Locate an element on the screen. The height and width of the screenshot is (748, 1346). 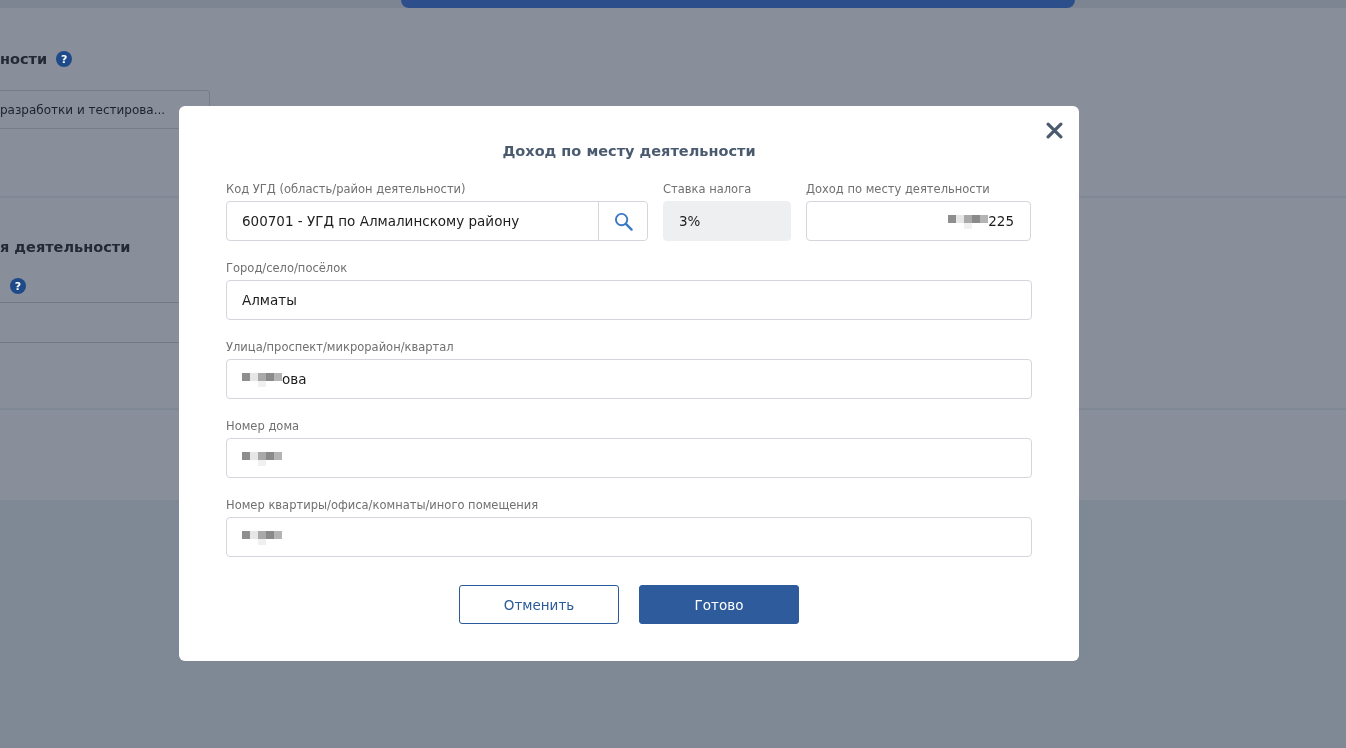
field-label: Номер квартиры/офиса/комнаты/иного помещения is located at coordinates (382, 505).